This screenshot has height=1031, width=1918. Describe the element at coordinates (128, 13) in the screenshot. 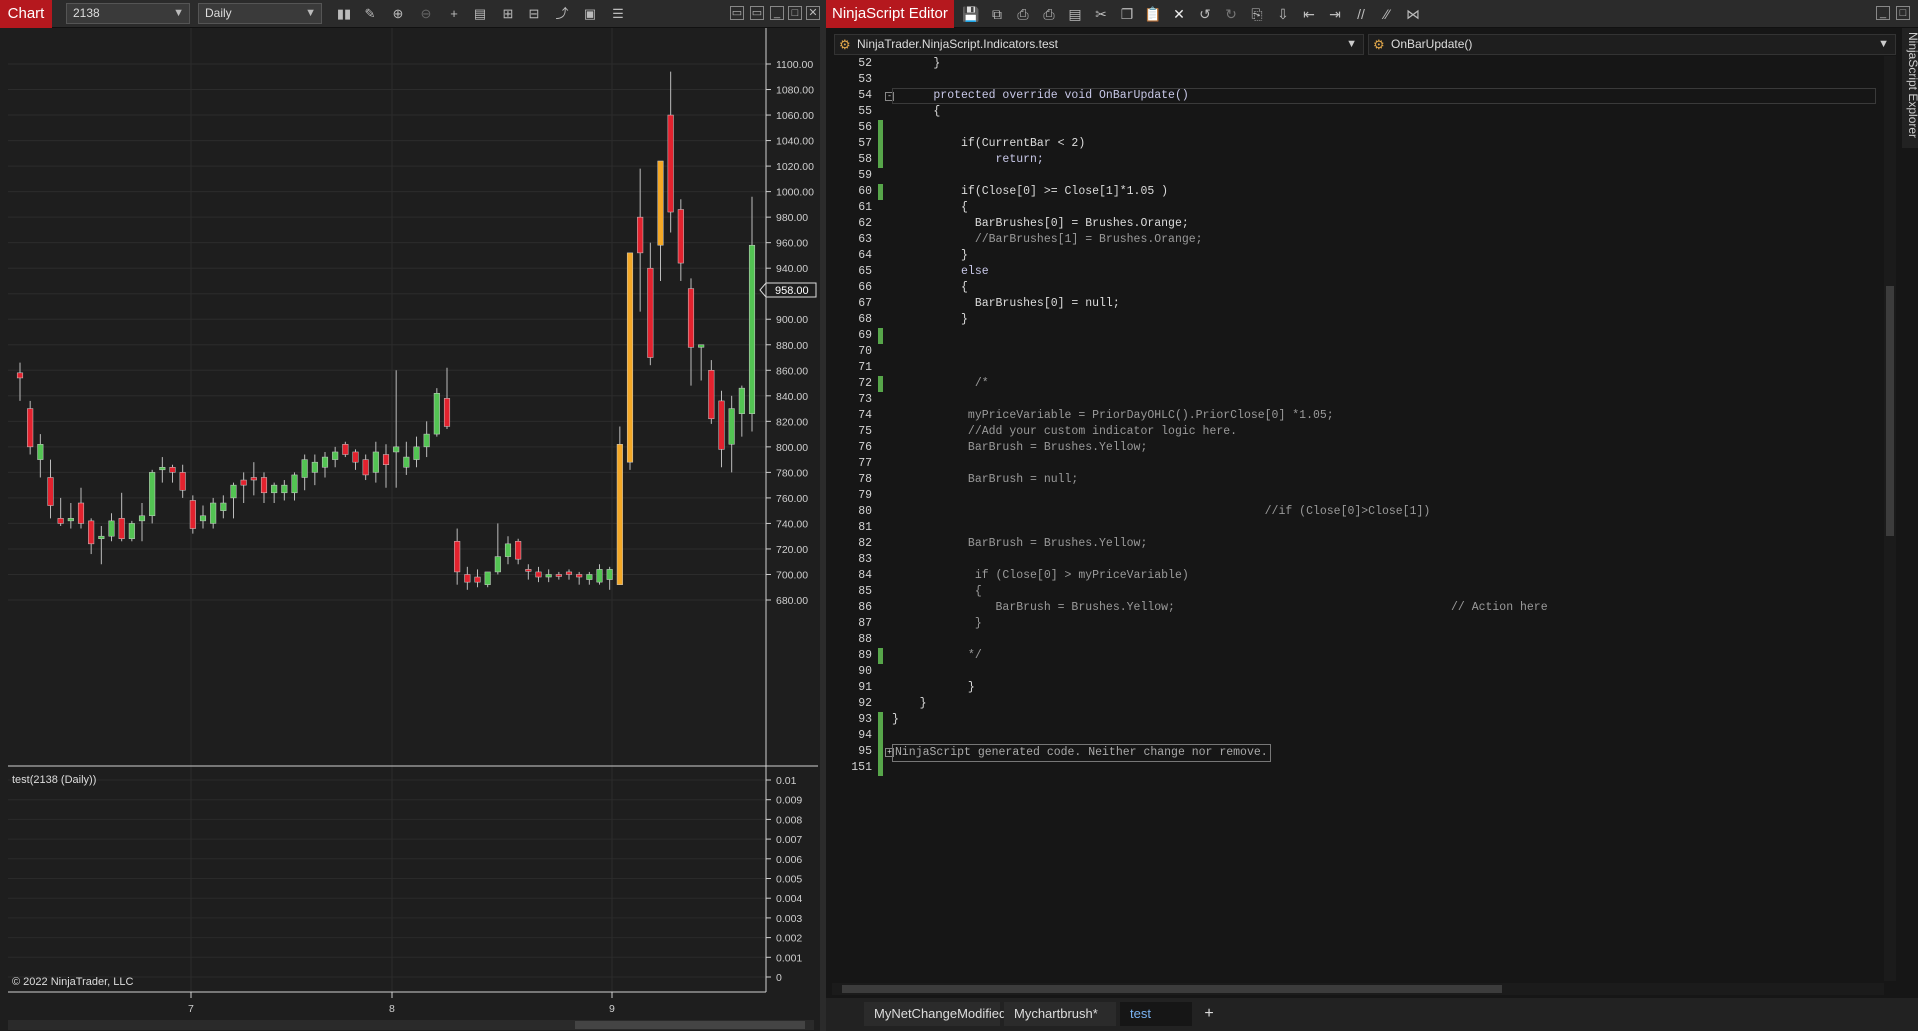

I see `instrument-selector: 2138 ▼` at that location.